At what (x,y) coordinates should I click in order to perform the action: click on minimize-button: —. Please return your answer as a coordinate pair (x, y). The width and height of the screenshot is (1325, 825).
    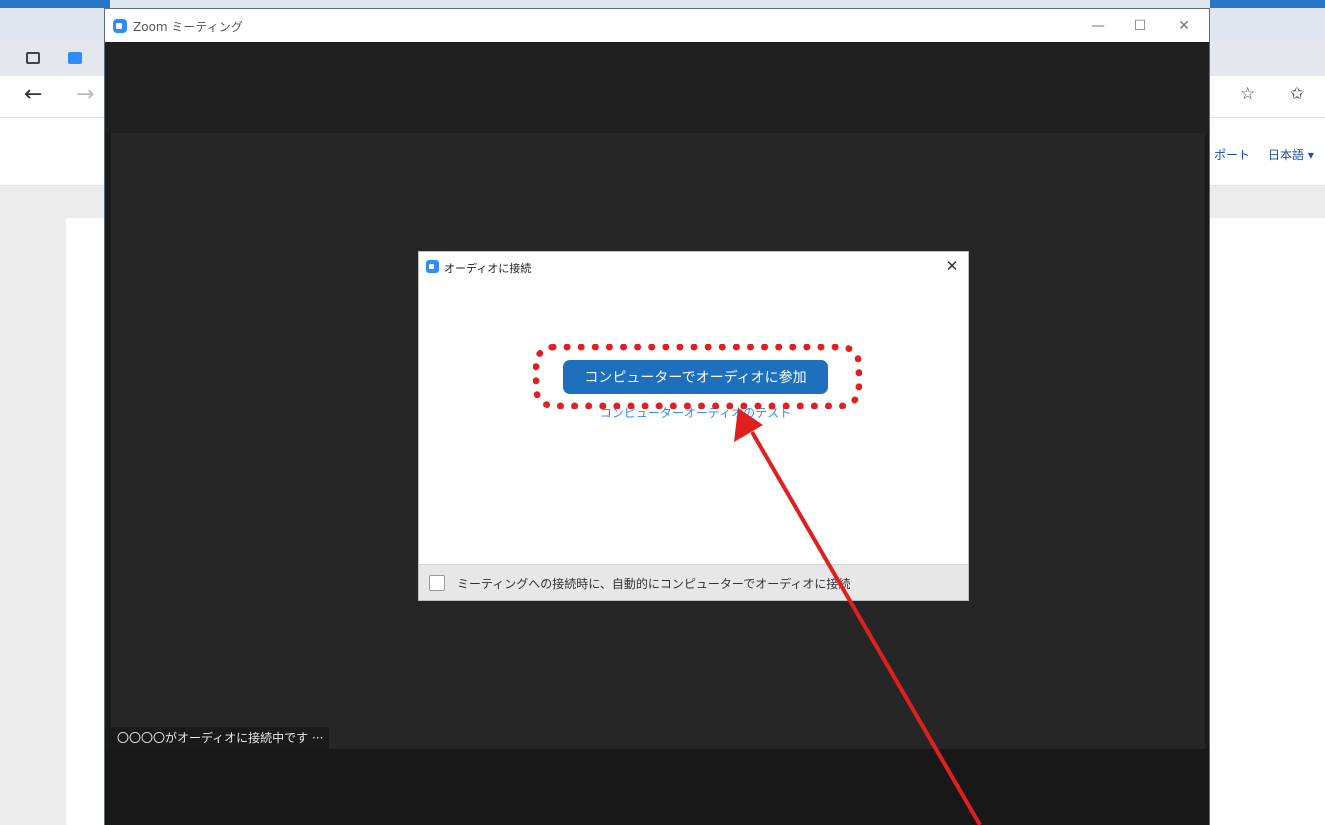
    Looking at the image, I should click on (1098, 26).